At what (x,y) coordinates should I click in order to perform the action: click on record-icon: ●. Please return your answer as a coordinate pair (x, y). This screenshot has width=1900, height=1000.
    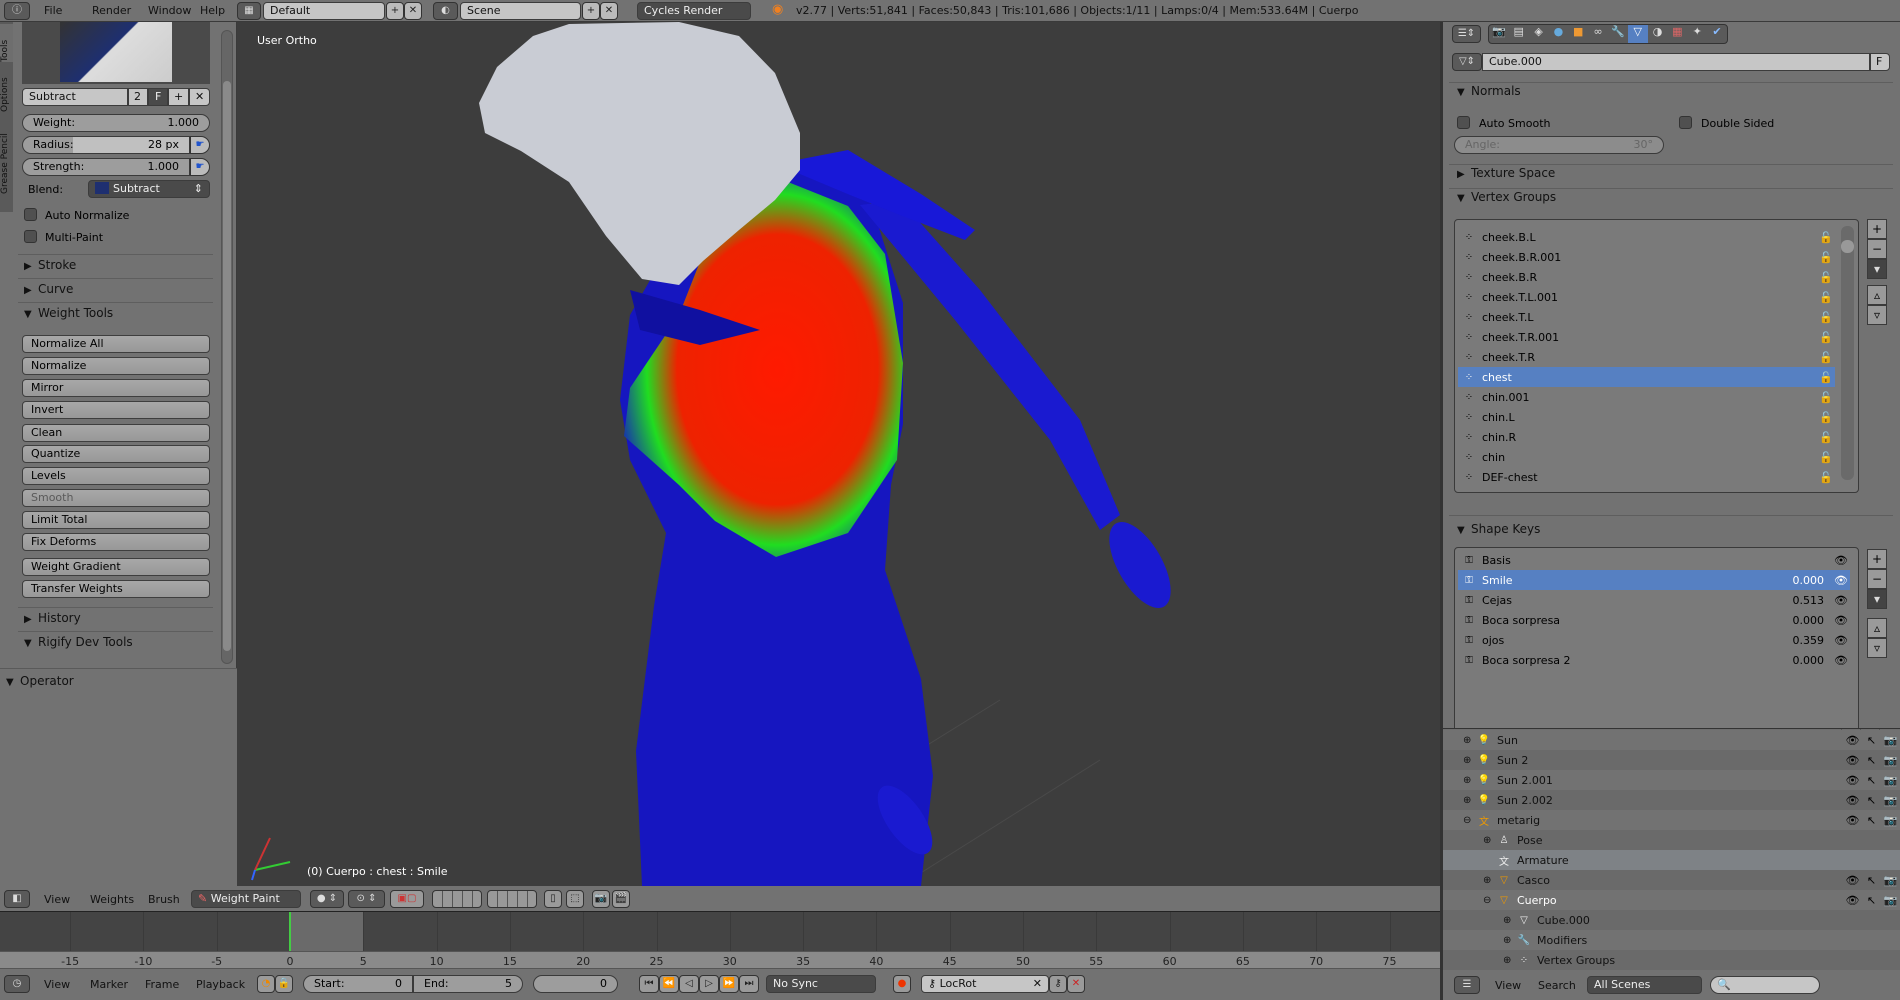
    Looking at the image, I should click on (902, 984).